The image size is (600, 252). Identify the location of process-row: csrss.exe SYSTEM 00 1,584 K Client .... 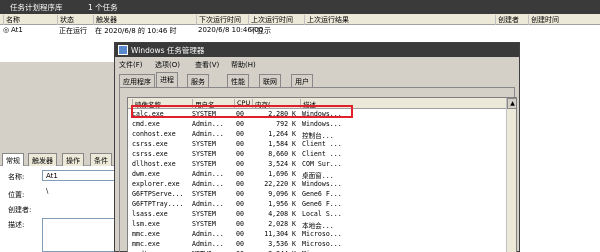
(322, 145).